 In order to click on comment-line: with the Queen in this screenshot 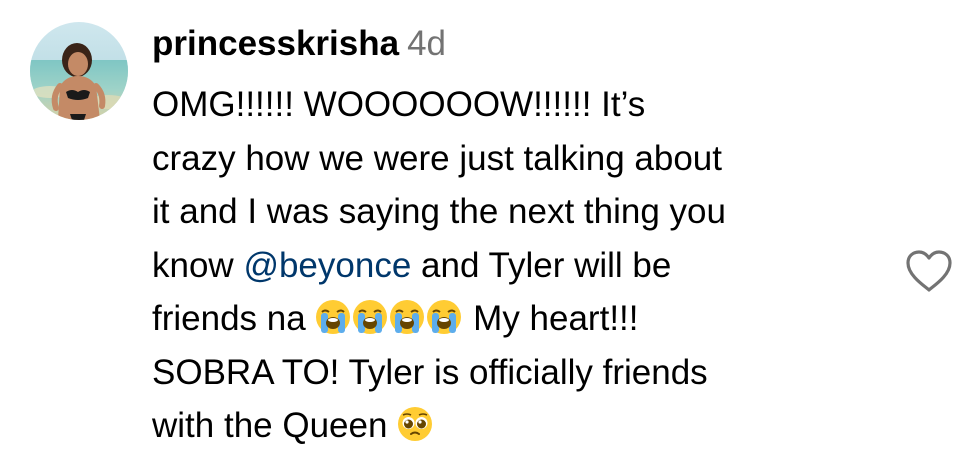, I will do `click(522, 426)`.